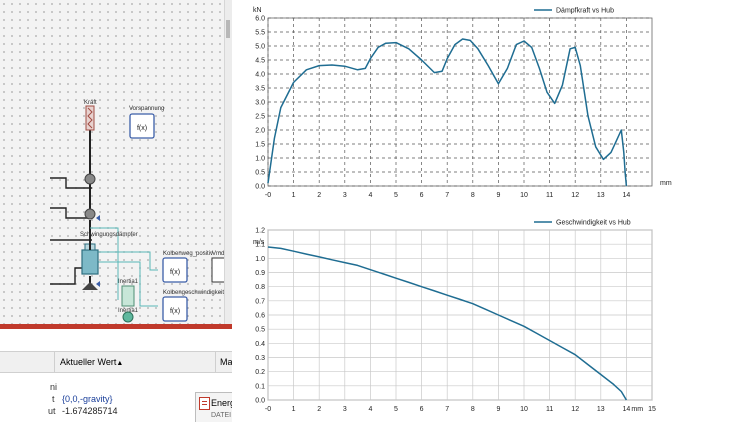 This screenshot has height=422, width=750. Describe the element at coordinates (228, 162) in the screenshot. I see `diagram-vertical-scrollbar` at that location.